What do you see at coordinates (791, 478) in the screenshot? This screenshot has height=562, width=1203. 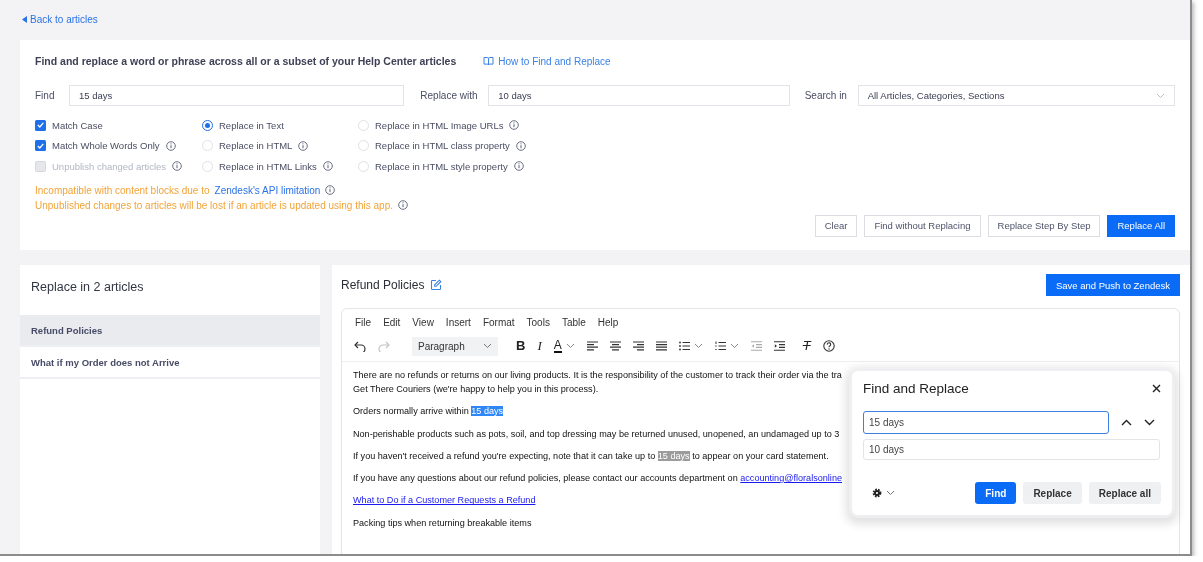 I see `email-link: accounting@floralsonline` at bounding box center [791, 478].